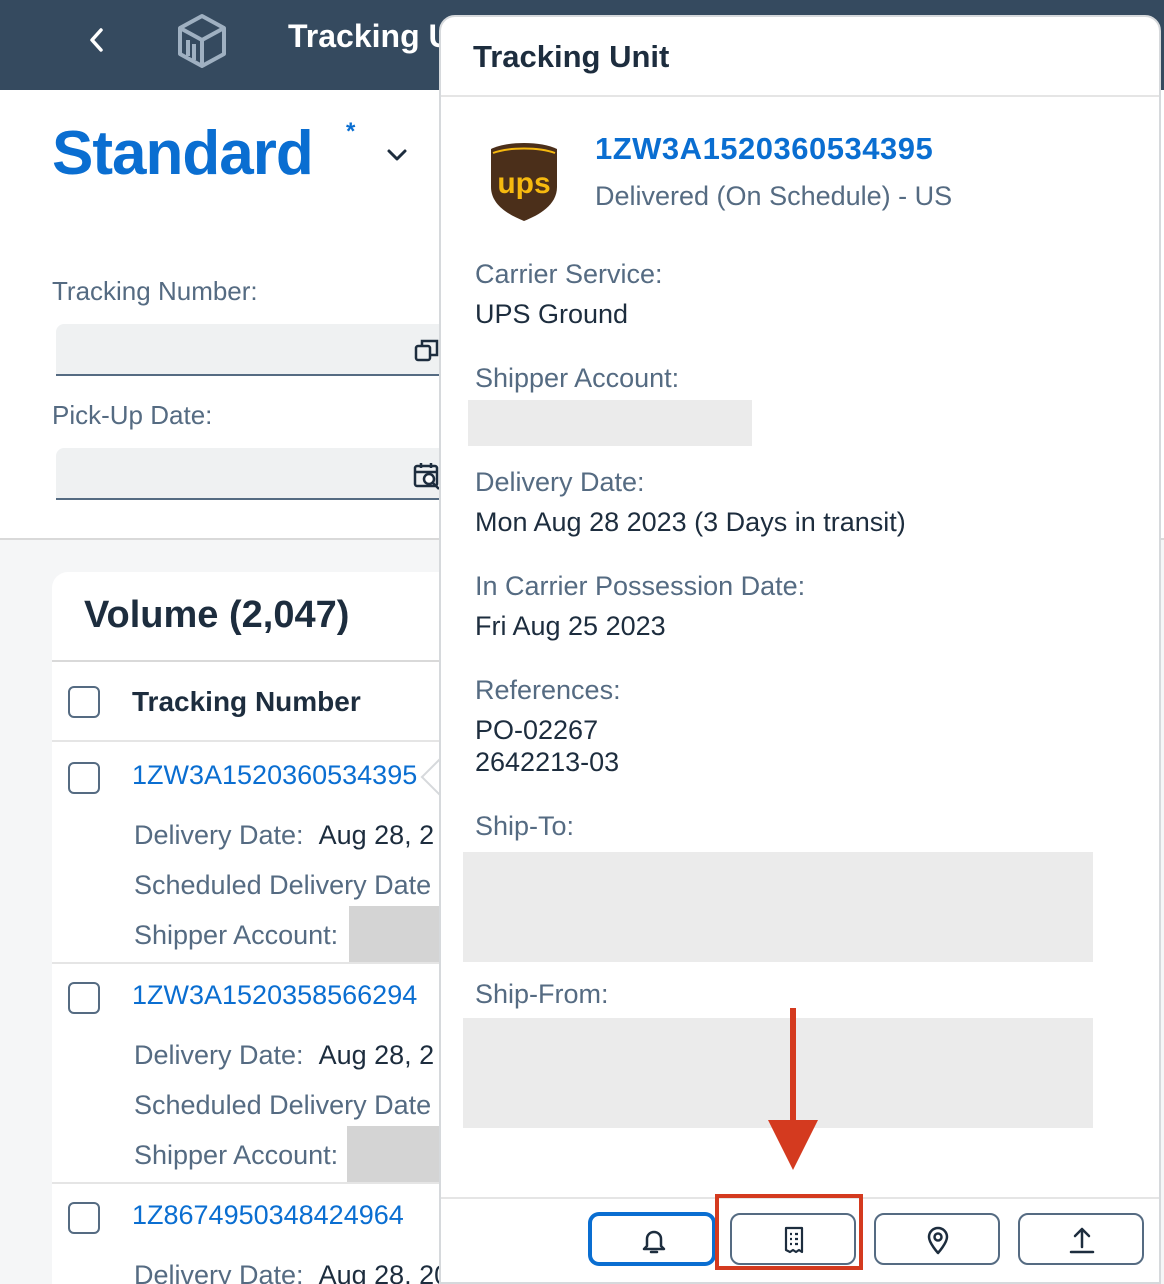 This screenshot has height=1284, width=1164. What do you see at coordinates (571, 56) in the screenshot?
I see `popover-title: Tracking Unit` at bounding box center [571, 56].